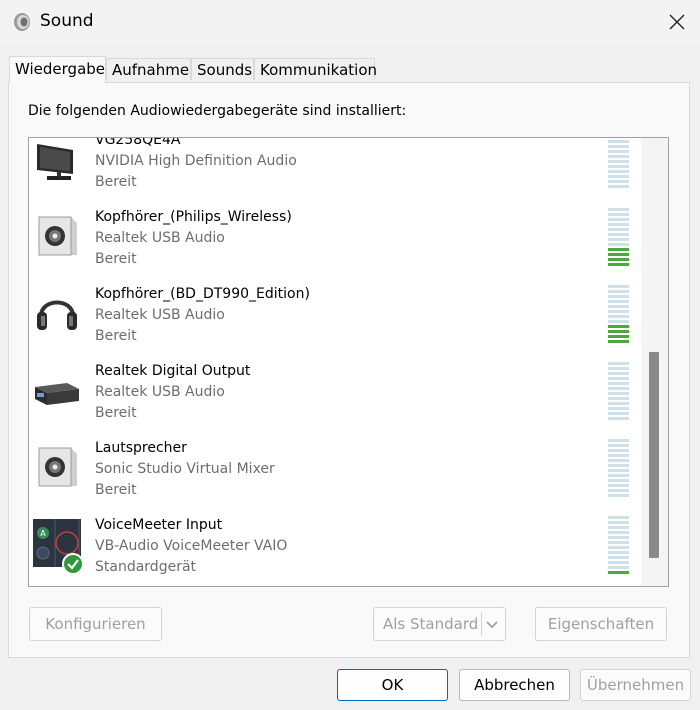 Image resolution: width=700 pixels, height=710 pixels. Describe the element at coordinates (222, 69) in the screenshot. I see `tab-sounds: Sounds` at that location.